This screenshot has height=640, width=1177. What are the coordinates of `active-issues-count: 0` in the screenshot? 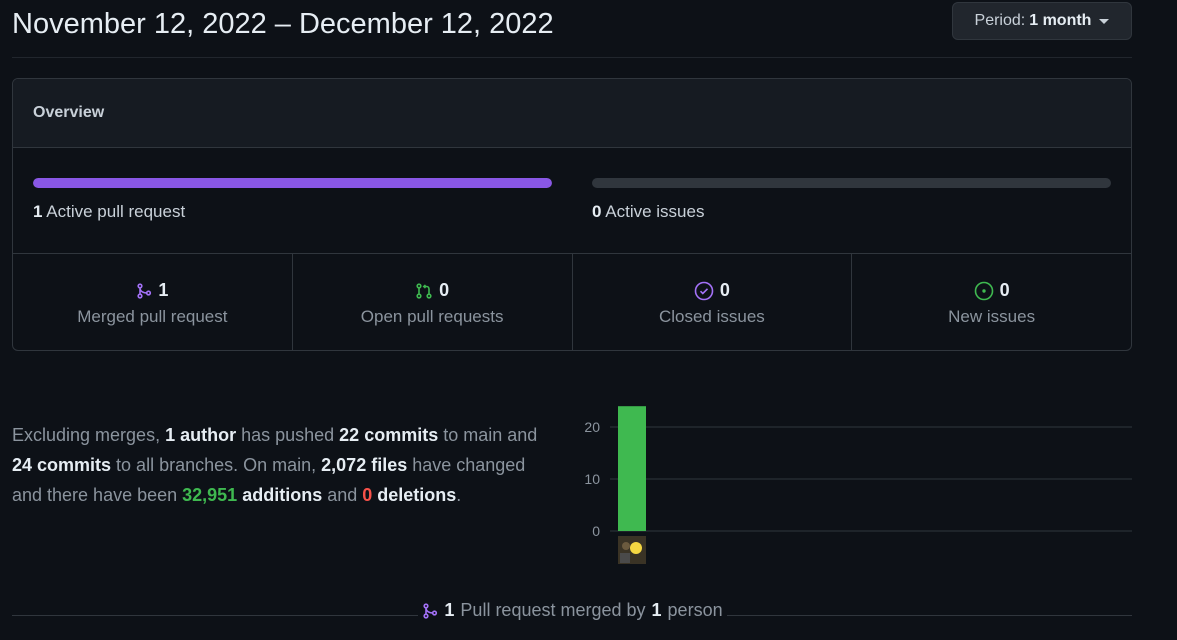 It's located at (597, 211).